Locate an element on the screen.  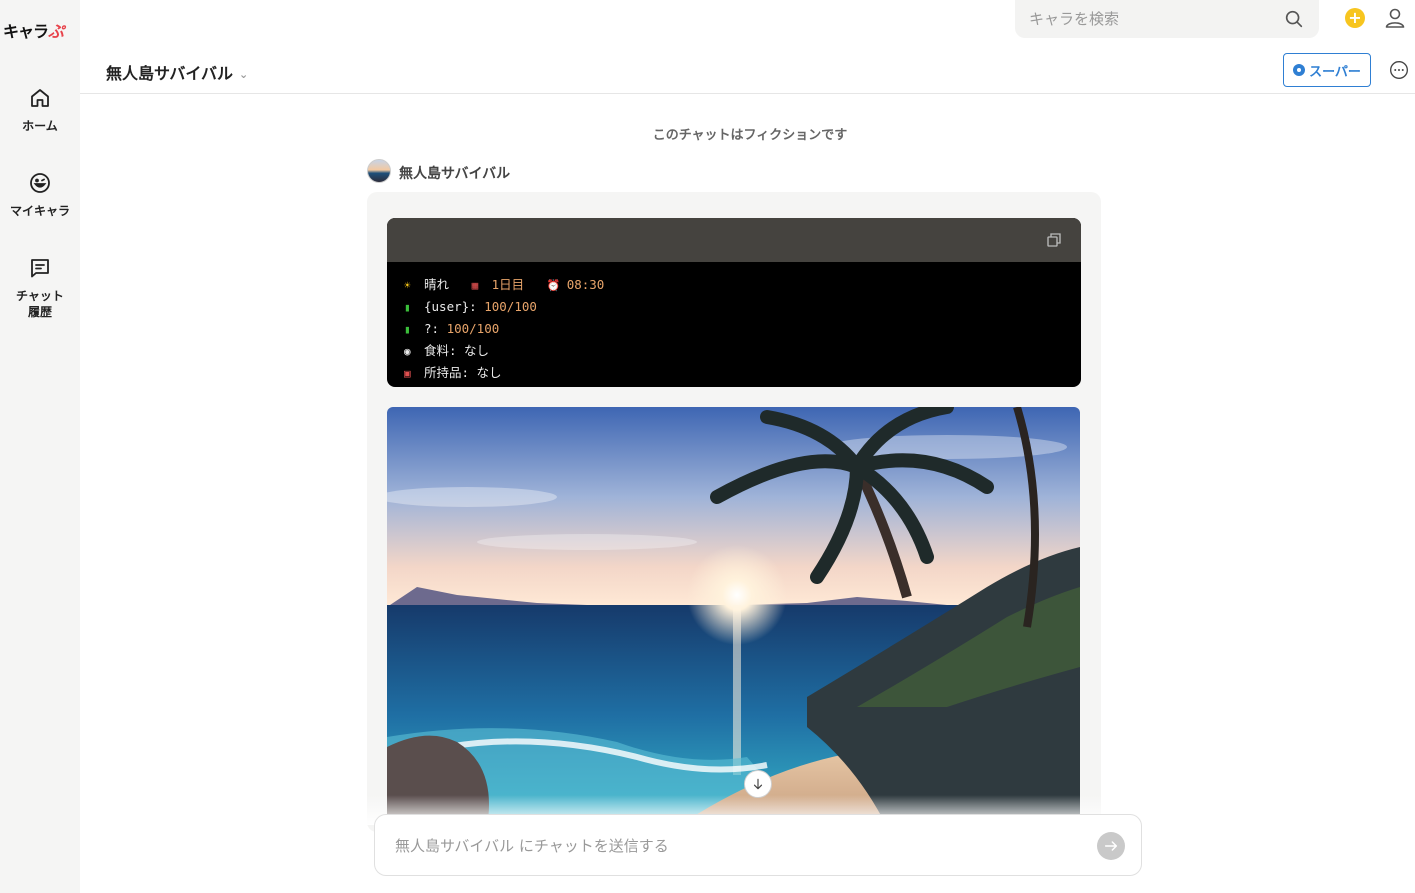
sidebar-item-my-chara: マイキャラ is located at coordinates (40, 195).